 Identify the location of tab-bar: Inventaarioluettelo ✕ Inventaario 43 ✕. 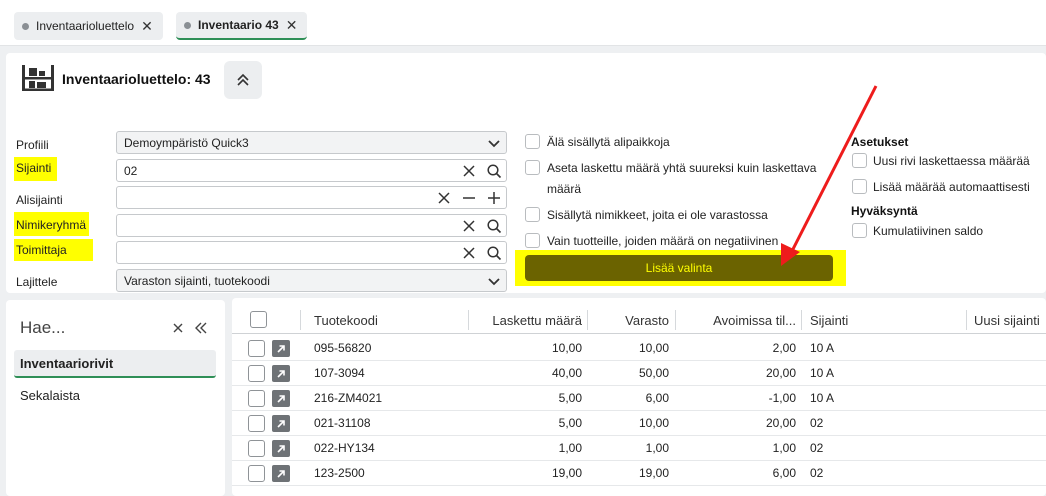
(523, 23).